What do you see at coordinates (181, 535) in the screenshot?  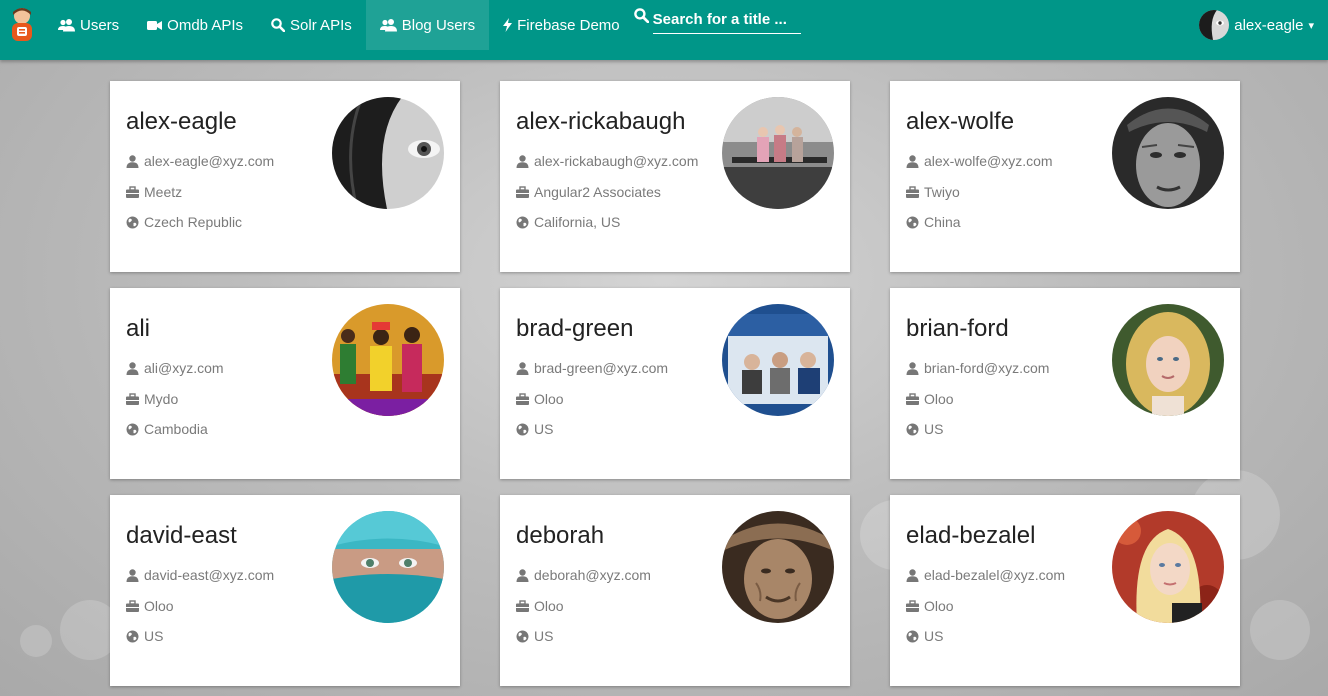 I see `user-card-name: david-east` at bounding box center [181, 535].